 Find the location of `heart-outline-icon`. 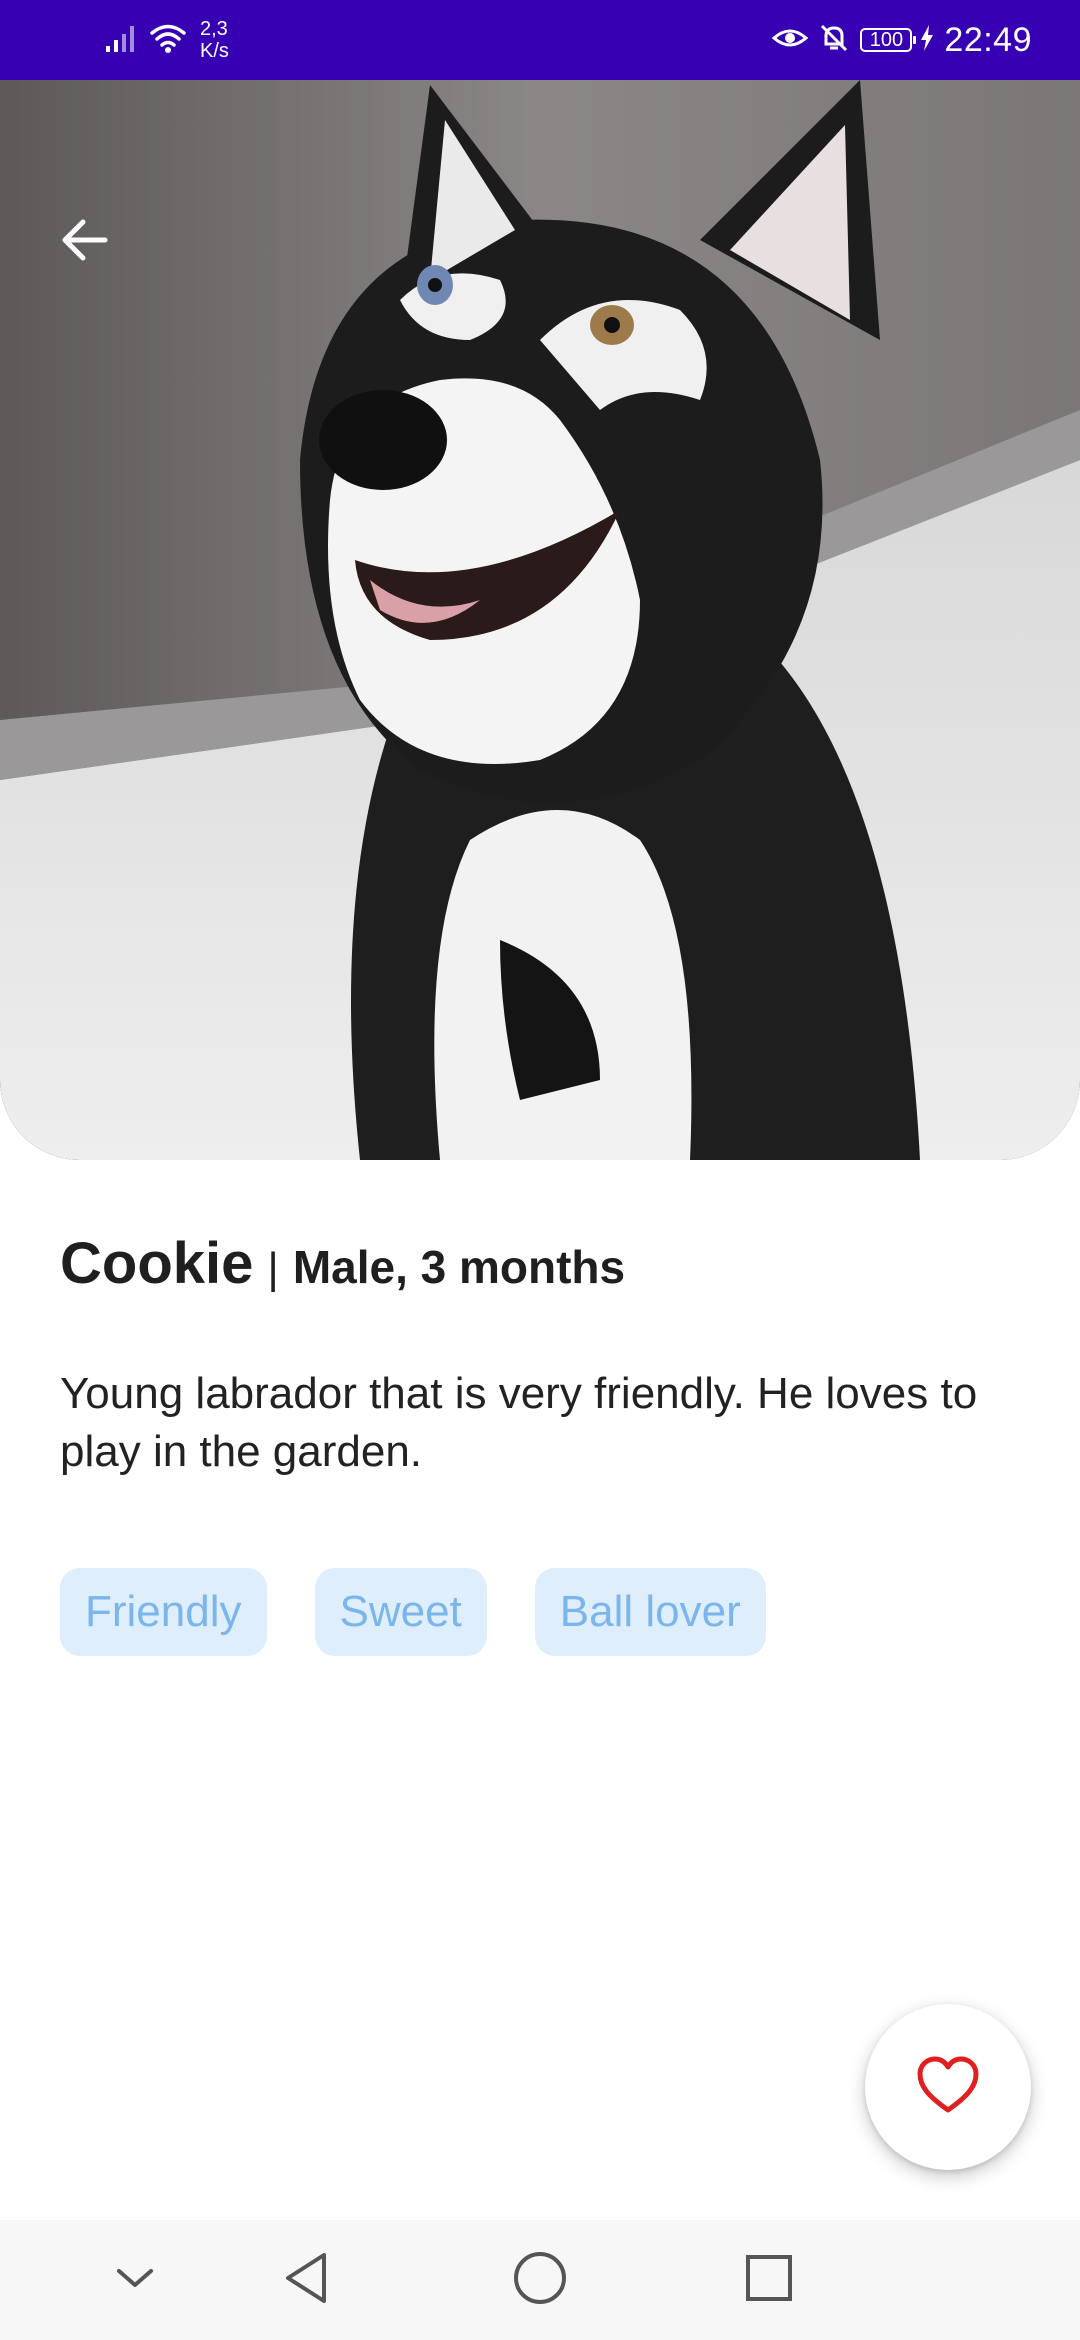

heart-outline-icon is located at coordinates (948, 2087).